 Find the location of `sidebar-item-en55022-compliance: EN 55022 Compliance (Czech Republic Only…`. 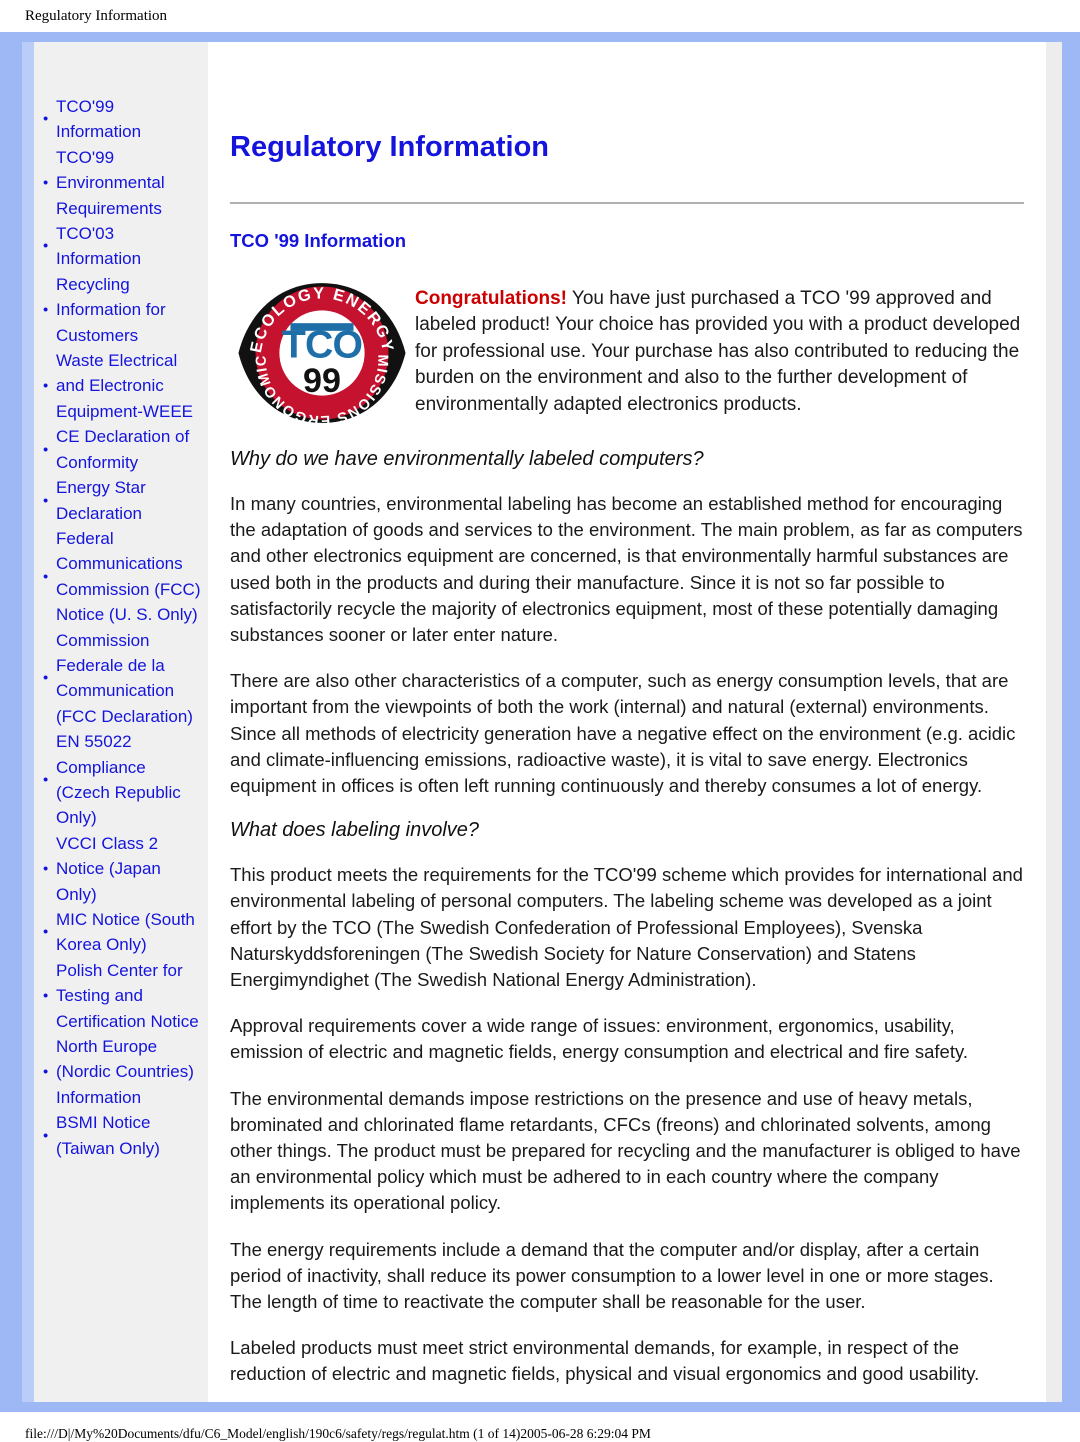

sidebar-item-en55022-compliance: EN 55022 Compliance (Czech Republic Only… is located at coordinates (129, 780).